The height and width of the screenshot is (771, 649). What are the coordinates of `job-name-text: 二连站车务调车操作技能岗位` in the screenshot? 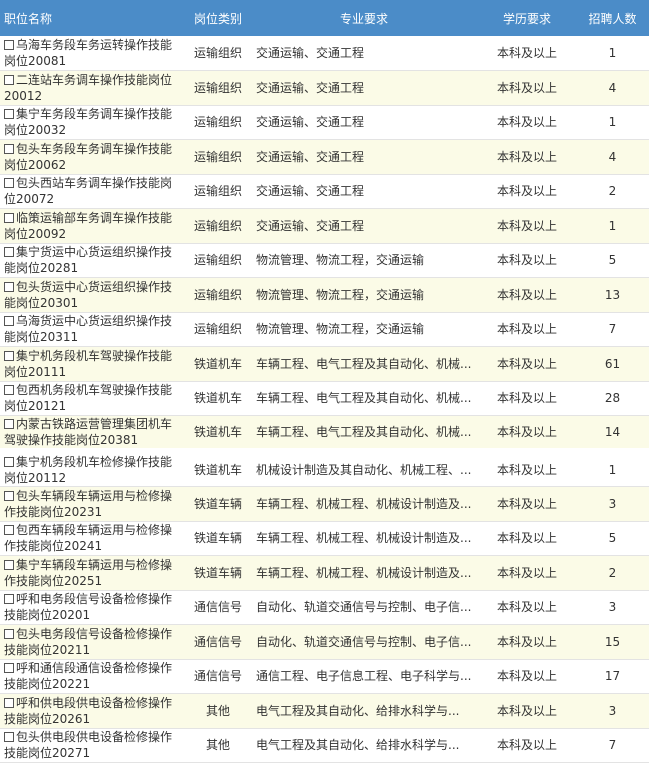 It's located at (94, 80).